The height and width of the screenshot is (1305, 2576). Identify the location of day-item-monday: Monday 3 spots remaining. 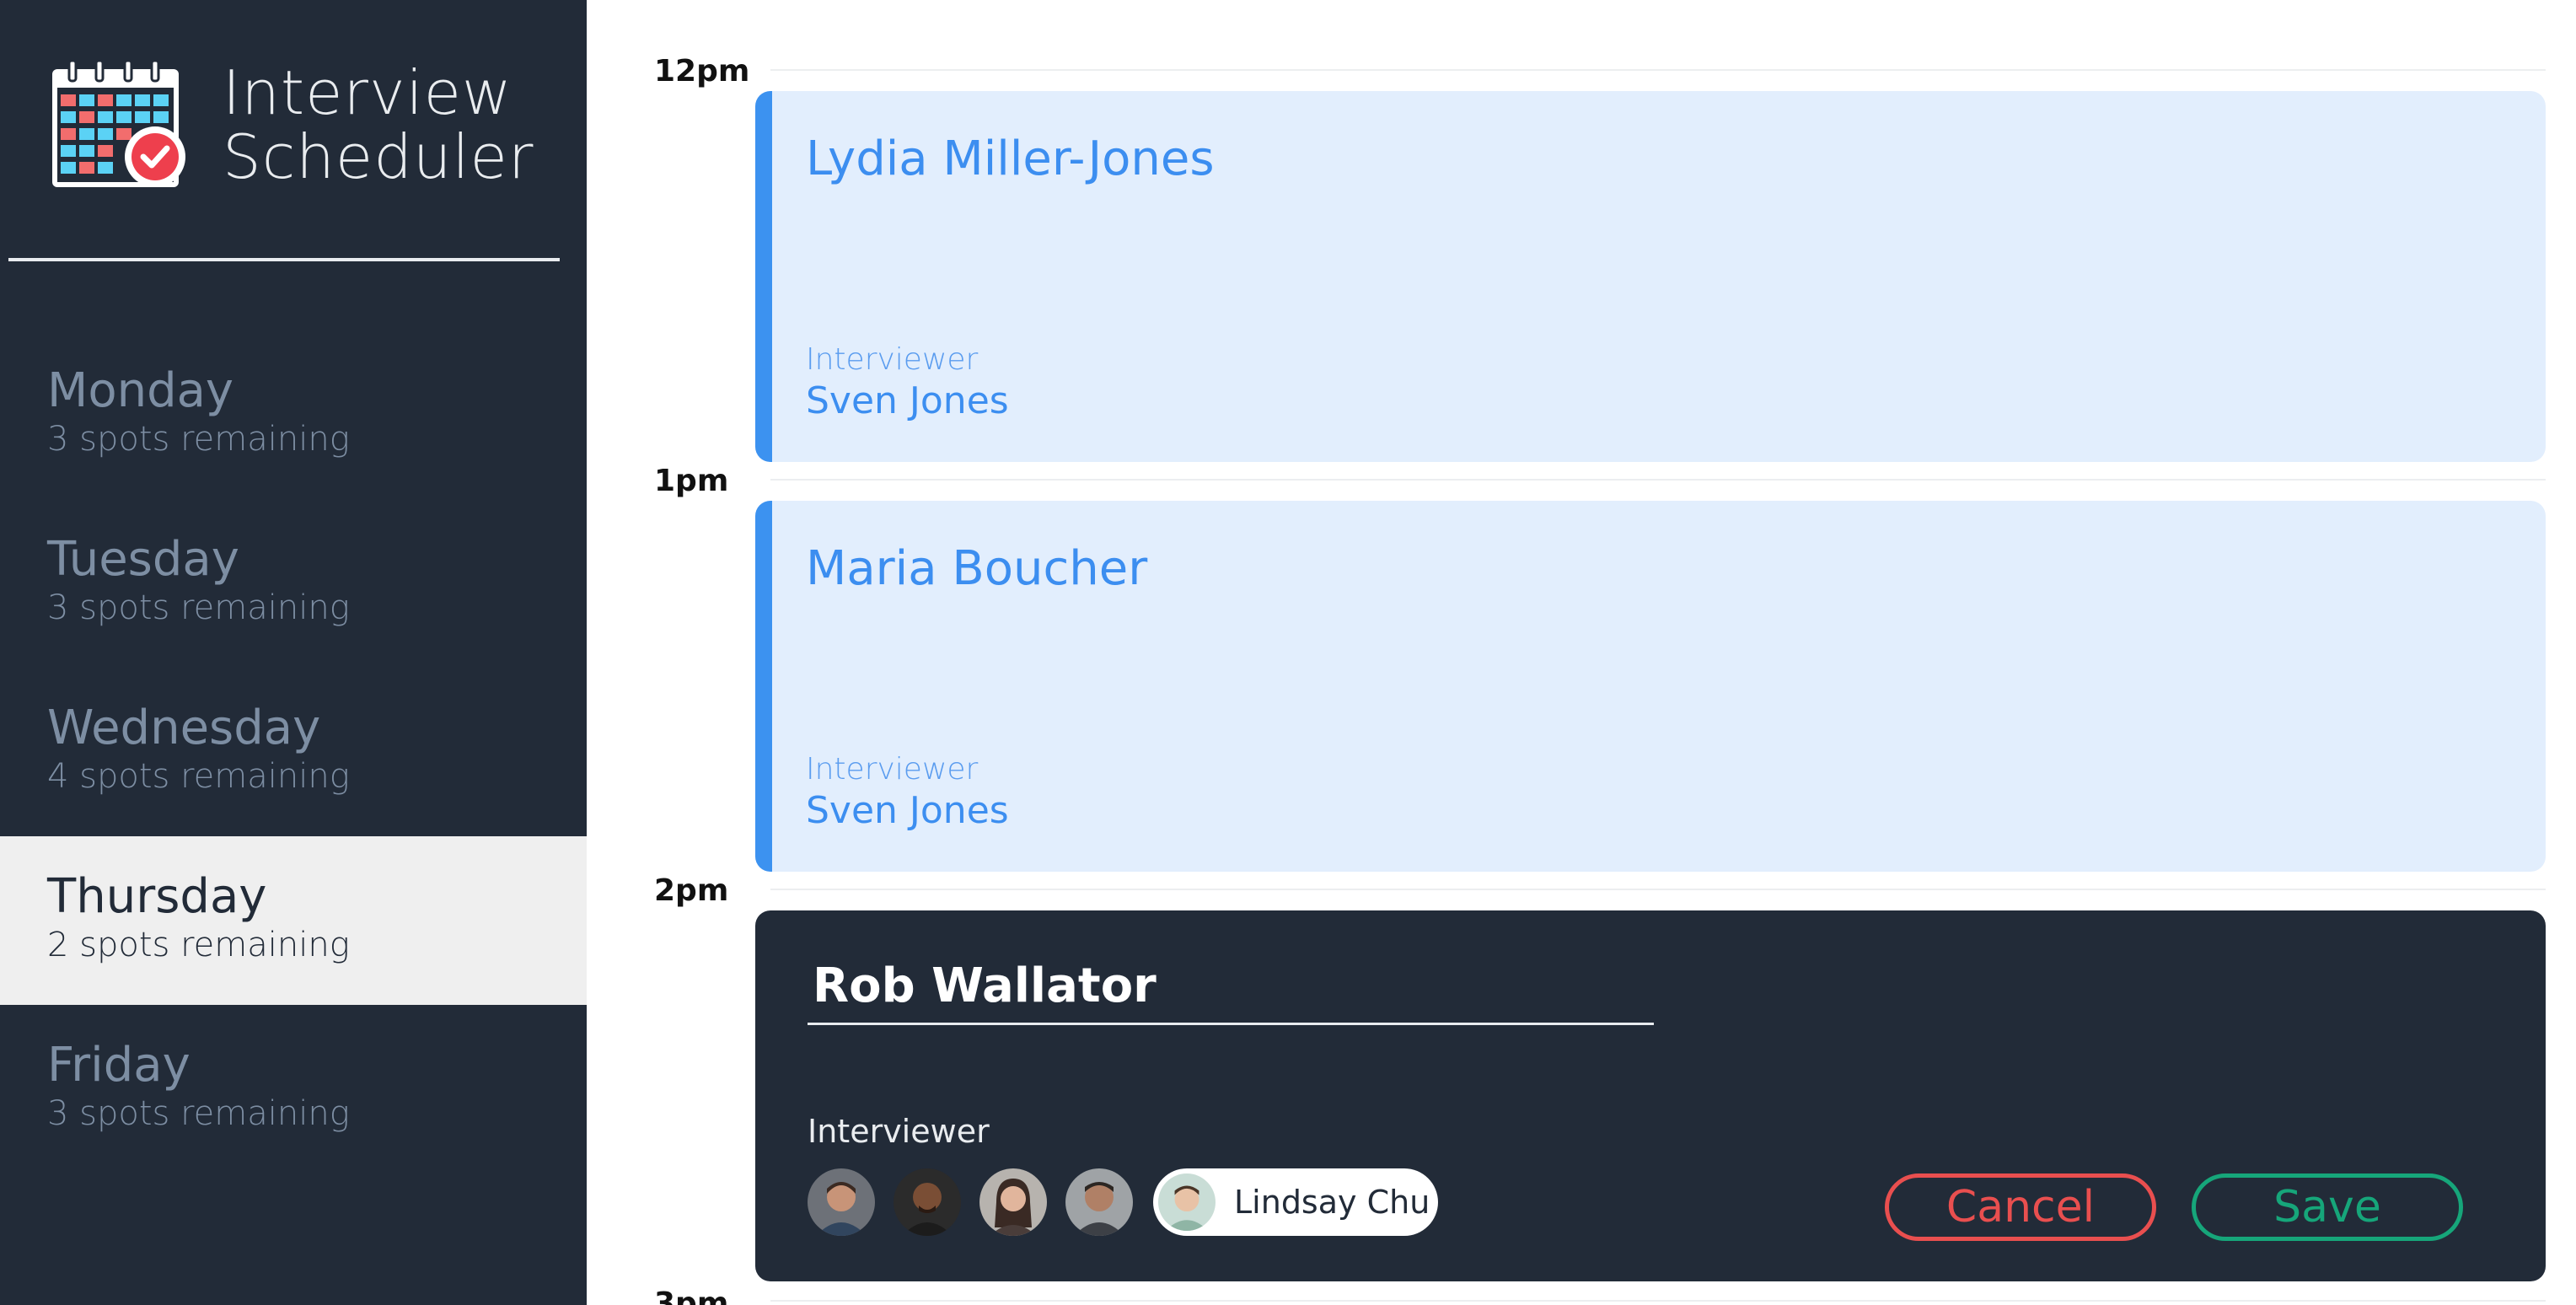
(293, 414).